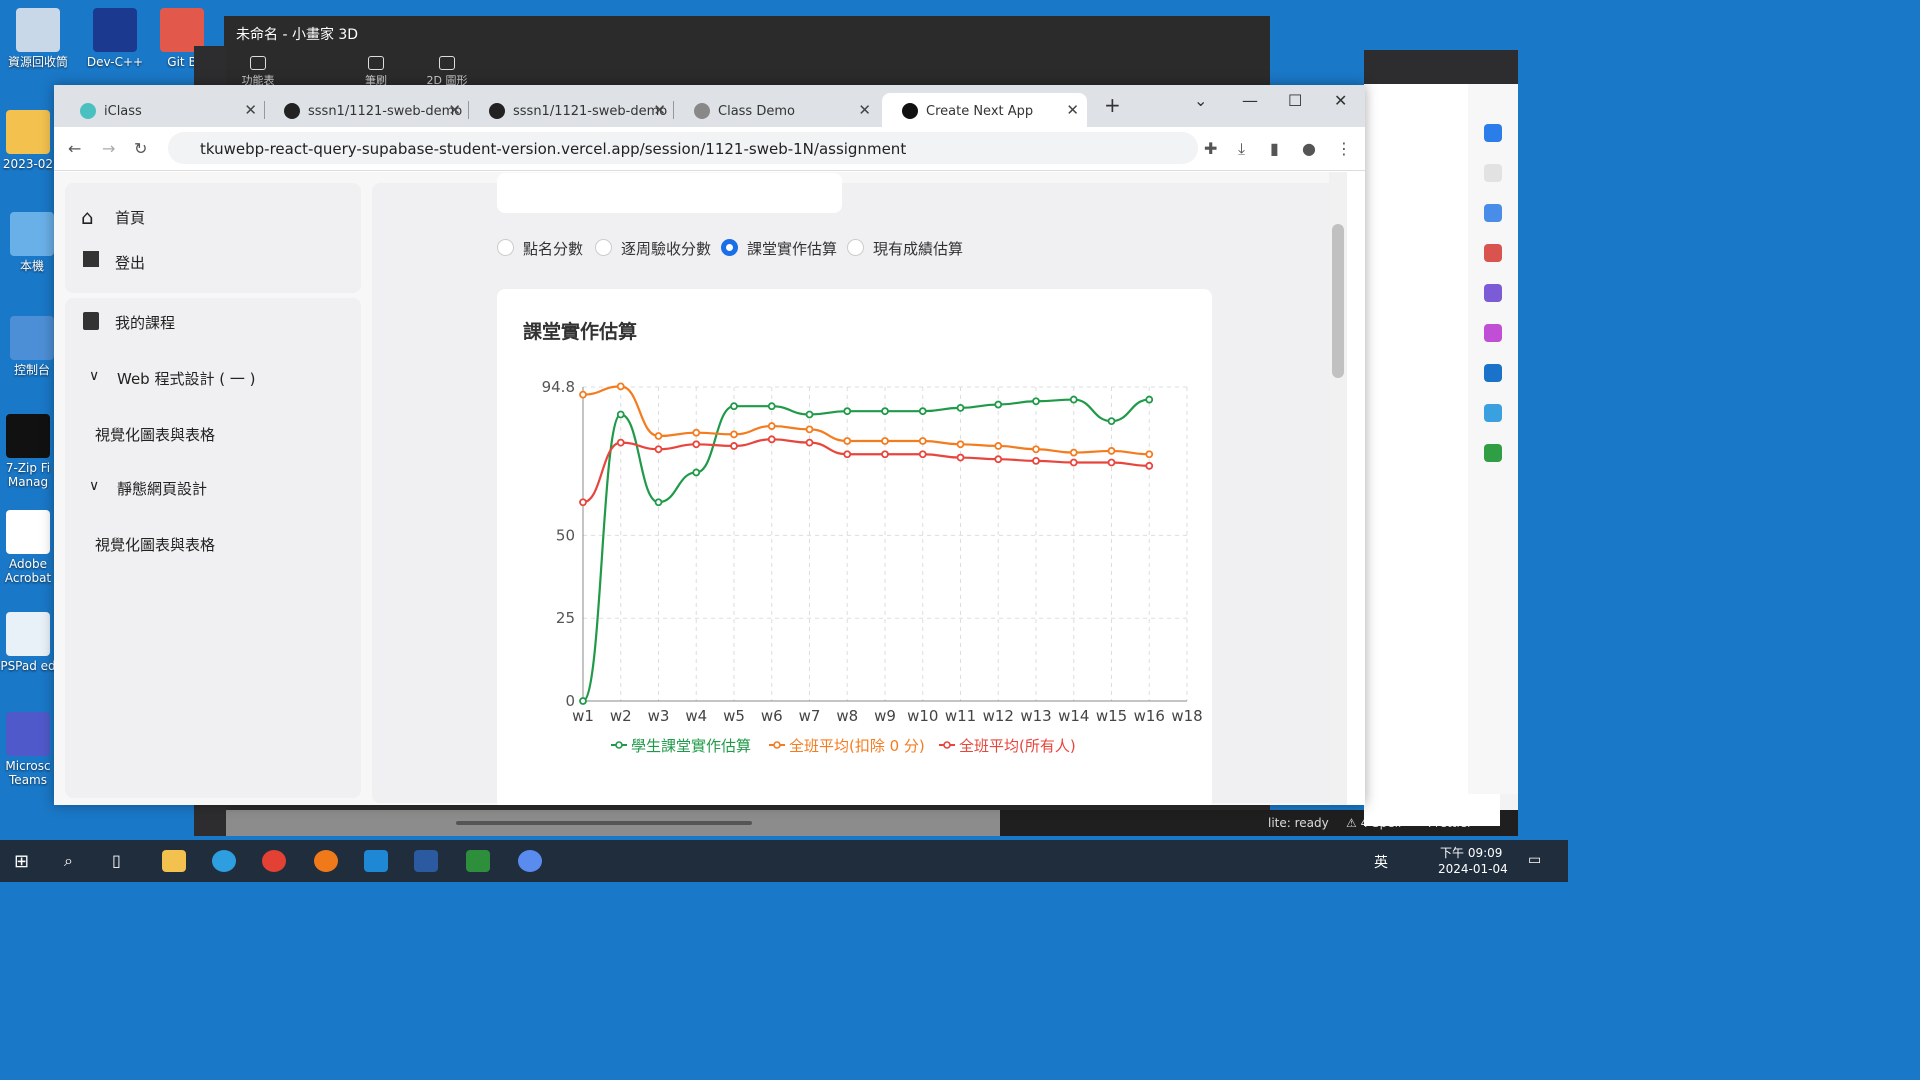 This screenshot has width=1920, height=1080. Describe the element at coordinates (619, 745) in the screenshot. I see `legend-marker-dot` at that location.